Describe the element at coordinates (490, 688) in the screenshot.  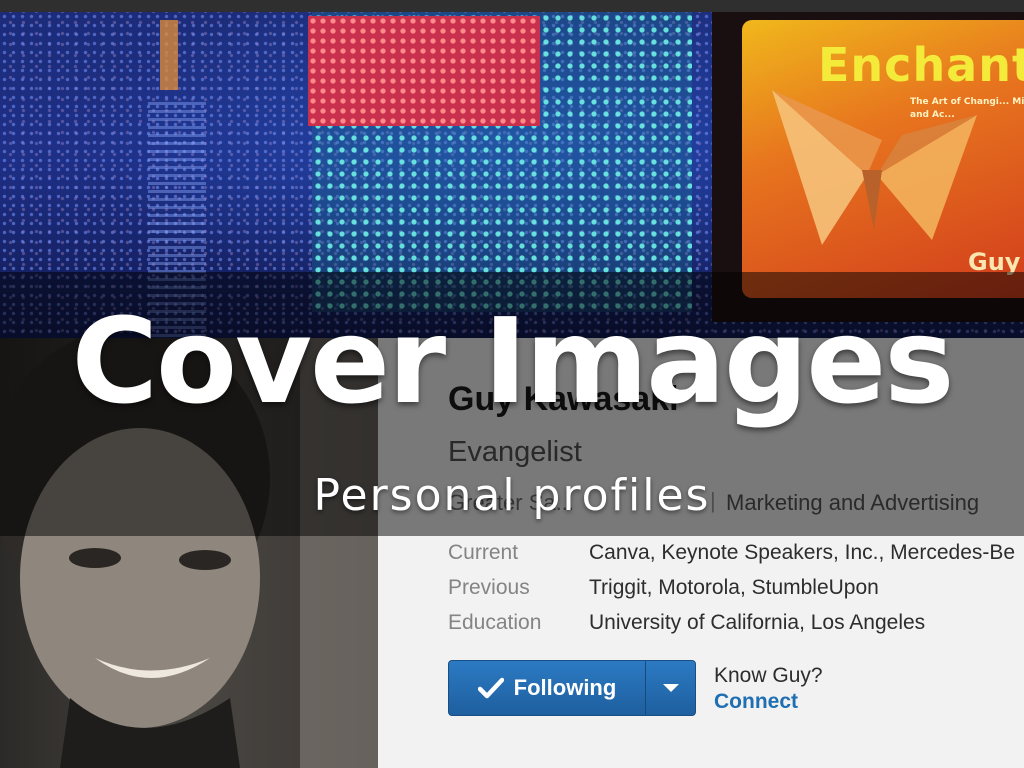
I see `check-icon` at that location.